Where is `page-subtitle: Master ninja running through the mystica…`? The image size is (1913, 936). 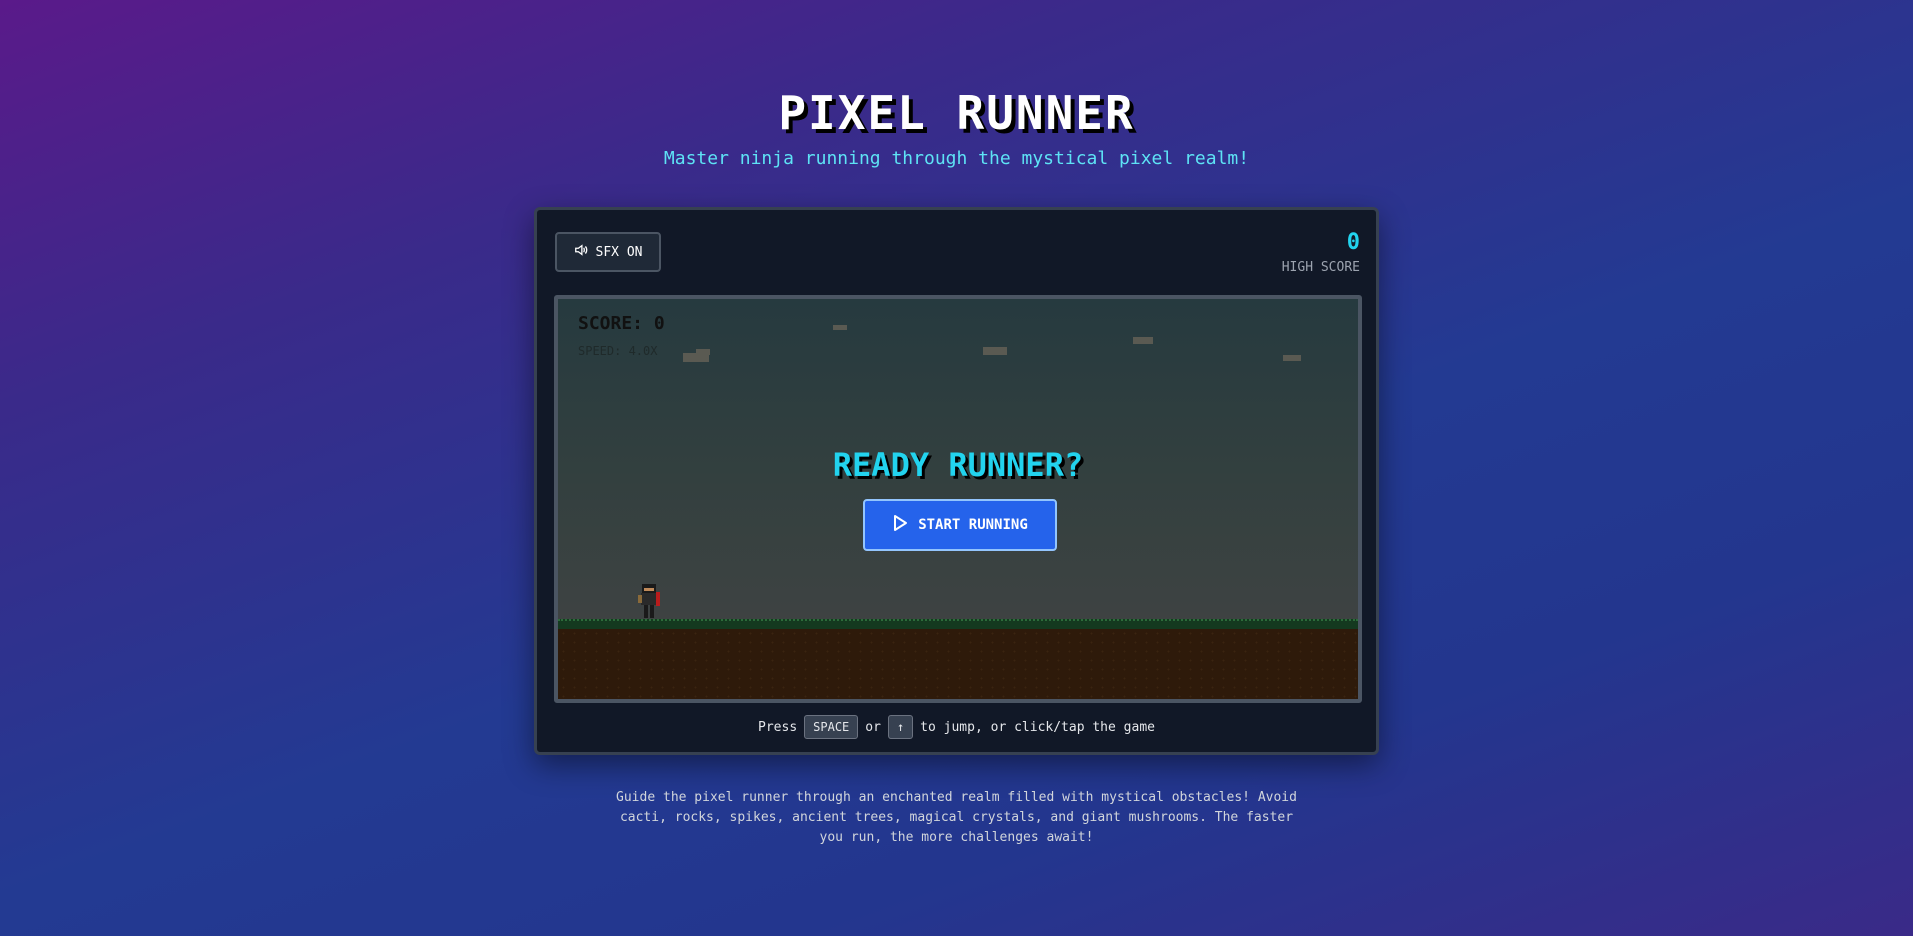 page-subtitle: Master ninja running through the mystica… is located at coordinates (956, 158).